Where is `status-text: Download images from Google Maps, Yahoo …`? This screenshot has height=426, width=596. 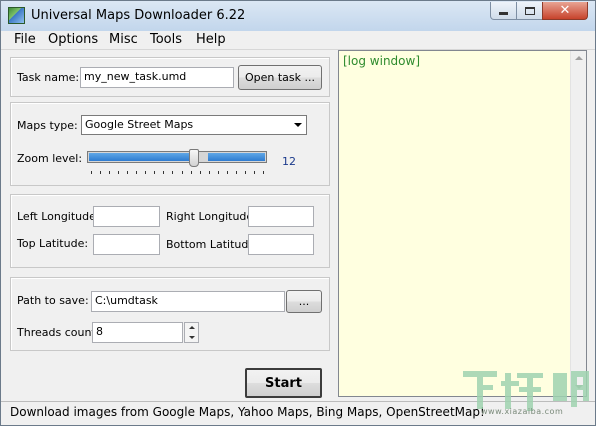
status-text: Download images from Google Maps, Yahoo … is located at coordinates (247, 412).